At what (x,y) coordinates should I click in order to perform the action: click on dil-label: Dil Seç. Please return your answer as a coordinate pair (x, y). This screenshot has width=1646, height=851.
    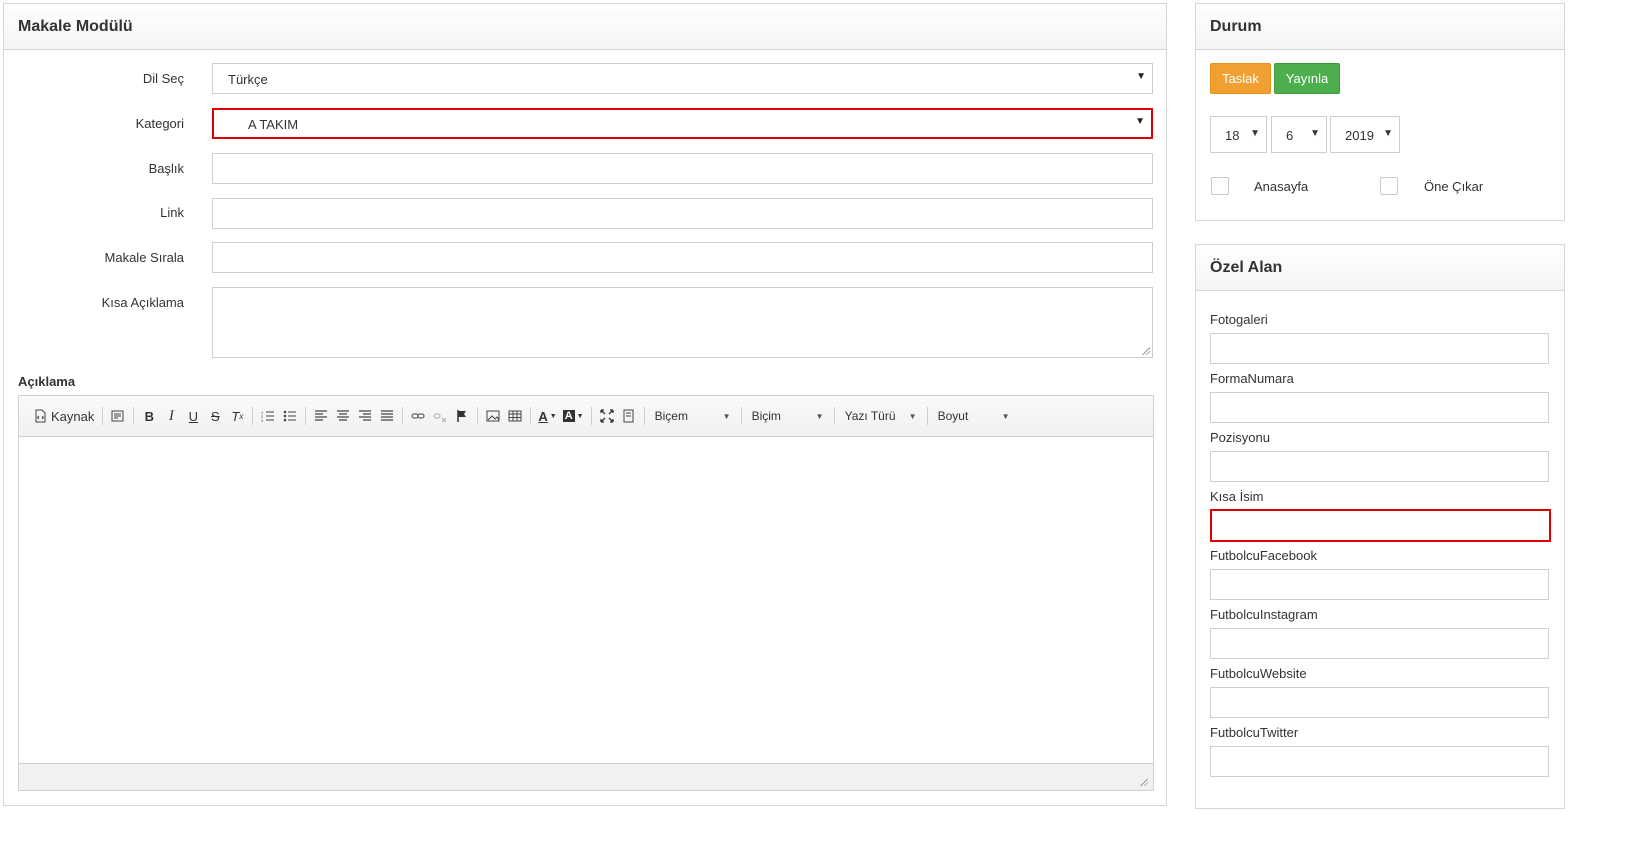
    Looking at the image, I should click on (163, 78).